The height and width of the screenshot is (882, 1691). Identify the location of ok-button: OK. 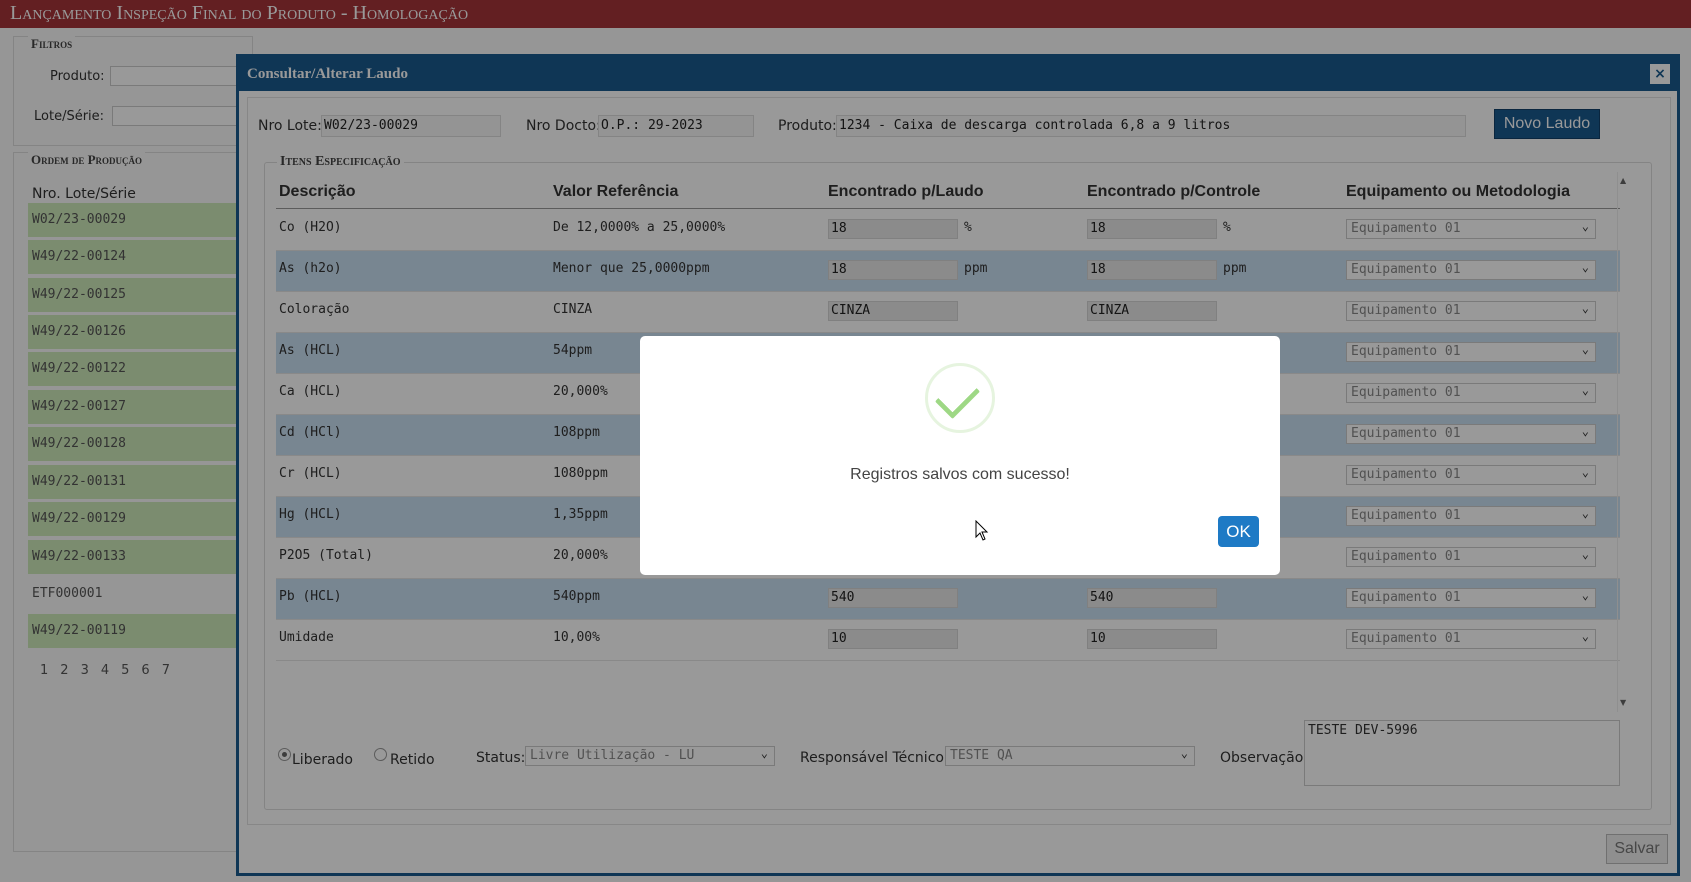
(1238, 531).